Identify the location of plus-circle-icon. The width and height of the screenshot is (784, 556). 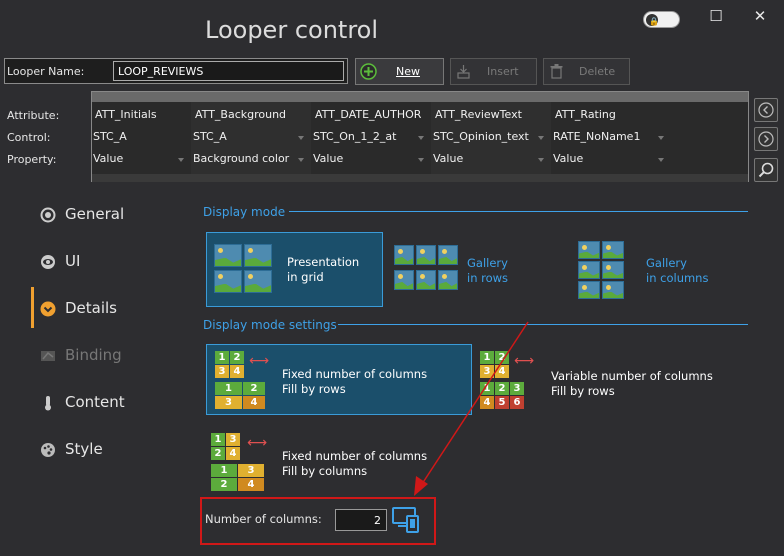
(368, 71).